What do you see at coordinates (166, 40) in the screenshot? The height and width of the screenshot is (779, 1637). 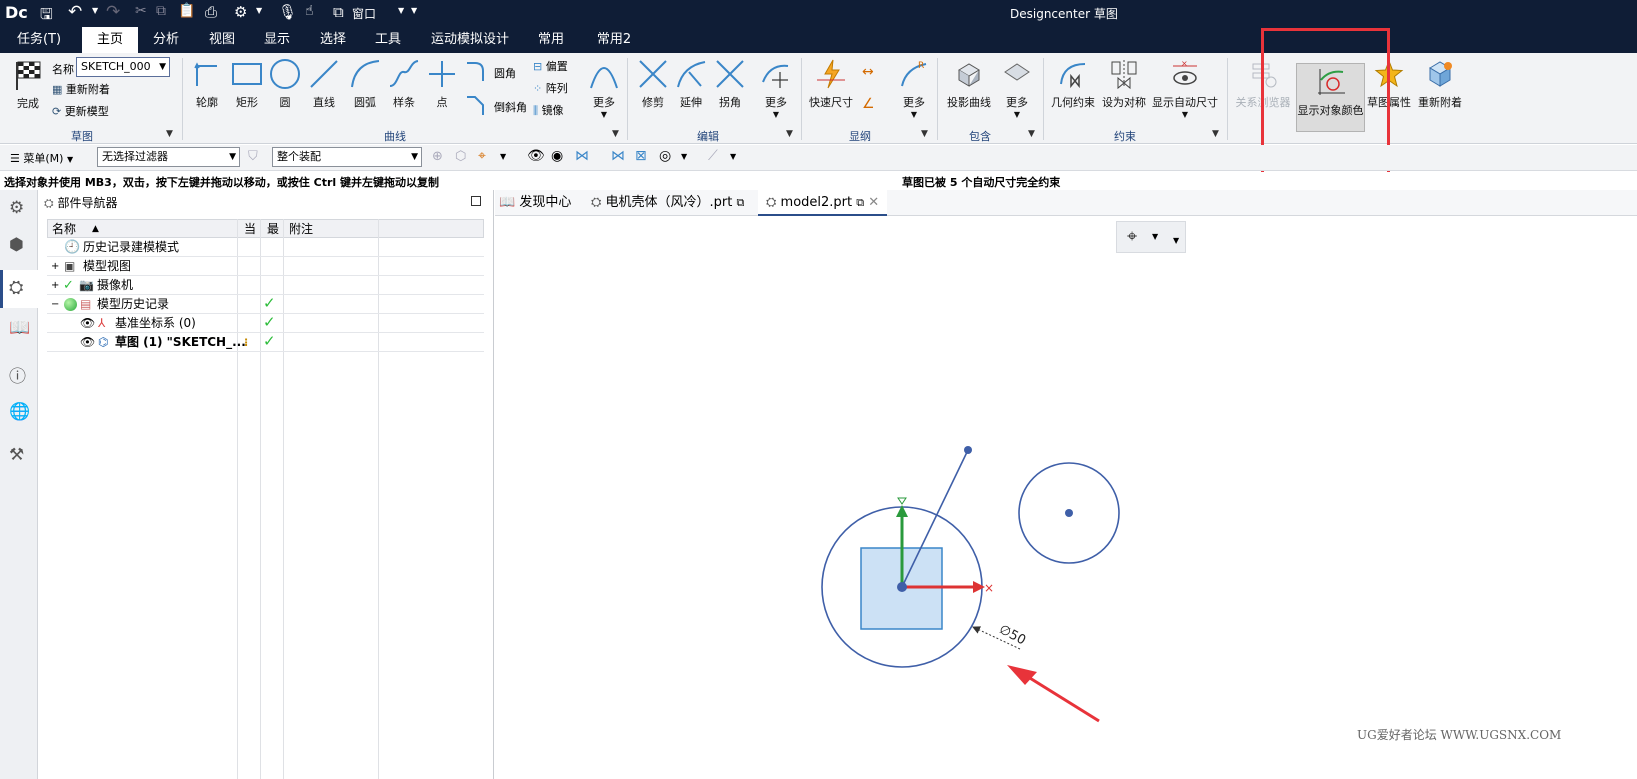 I see `tab-analysis: 分析` at bounding box center [166, 40].